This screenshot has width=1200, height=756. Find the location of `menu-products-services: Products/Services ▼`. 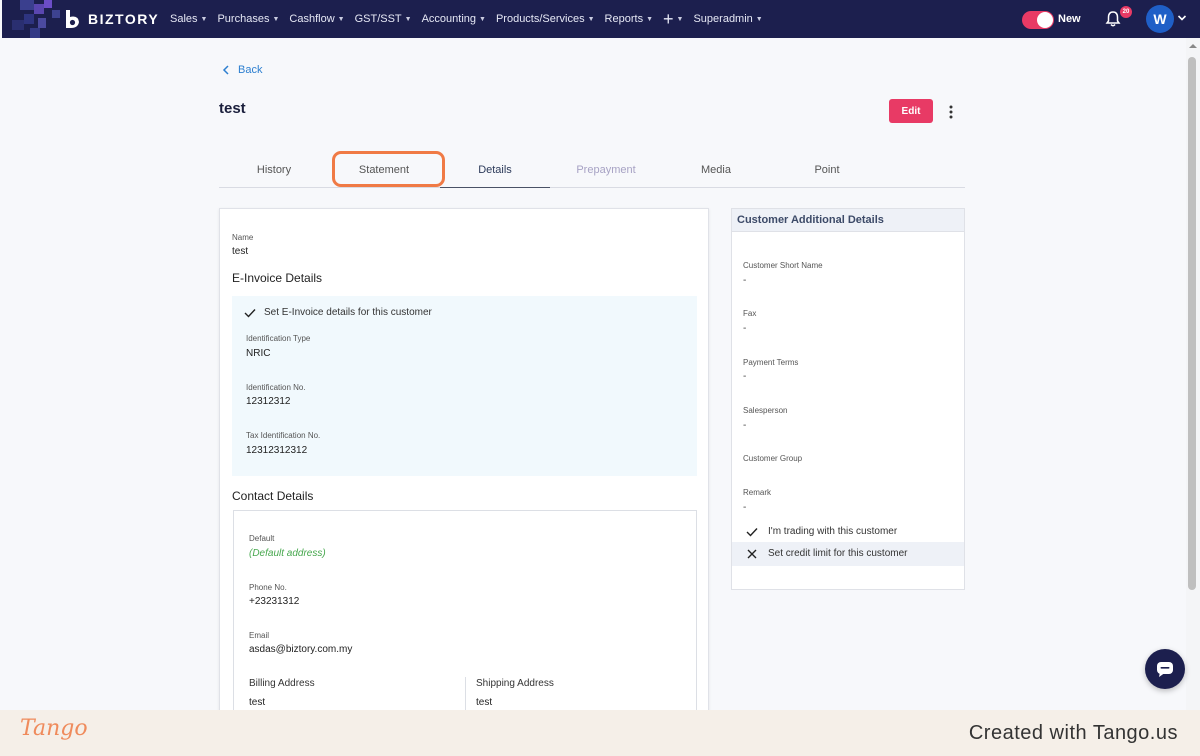

menu-products-services: Products/Services ▼ is located at coordinates (545, 19).